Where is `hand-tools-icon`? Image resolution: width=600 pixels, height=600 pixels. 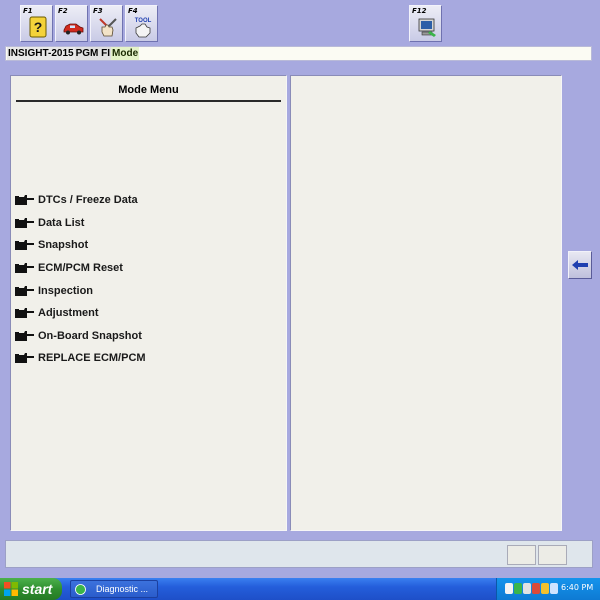
hand-tools-icon is located at coordinates (108, 27).